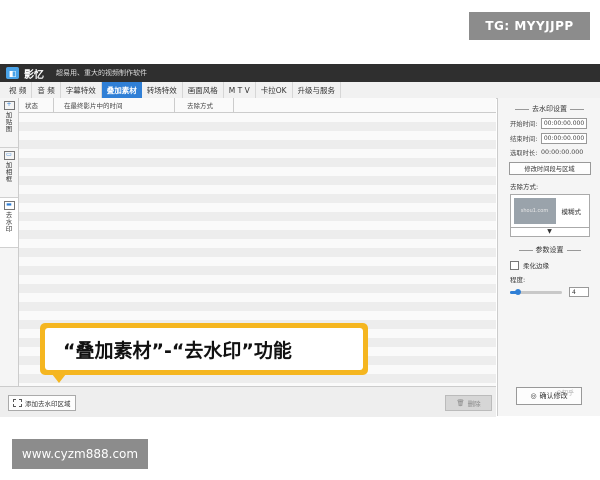 Image resolution: width=600 pixels, height=480 pixels. I want to click on zhihu-watermark: @知乎, so click(565, 393).